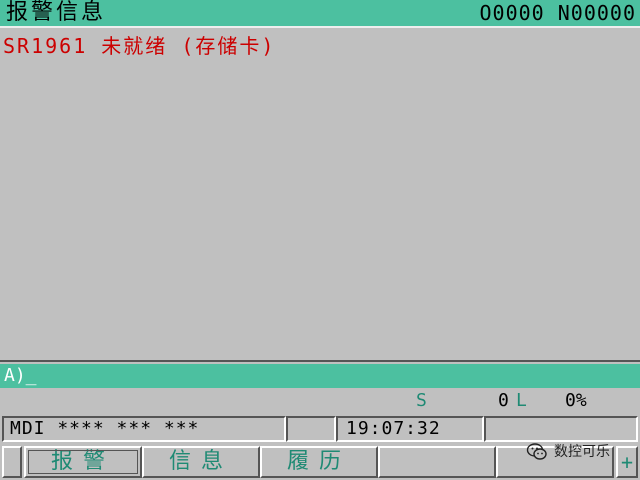 Image resolution: width=640 pixels, height=480 pixels. I want to click on spindle-speed-label: S, so click(421, 400).